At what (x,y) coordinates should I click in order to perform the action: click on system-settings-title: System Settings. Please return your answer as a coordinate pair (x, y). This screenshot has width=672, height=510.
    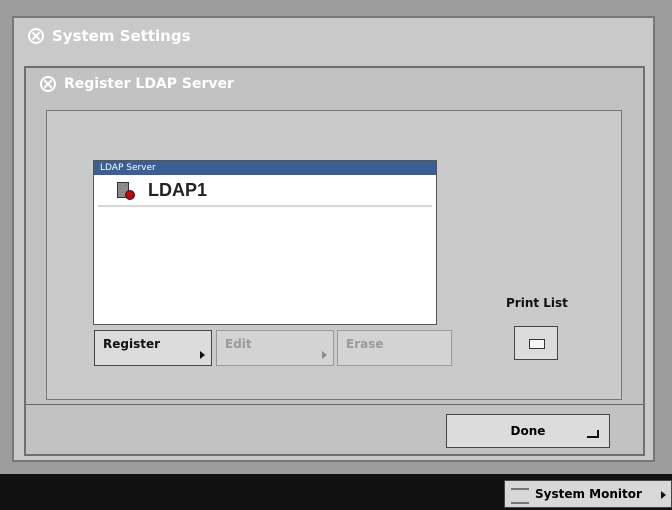
    Looking at the image, I should click on (333, 36).